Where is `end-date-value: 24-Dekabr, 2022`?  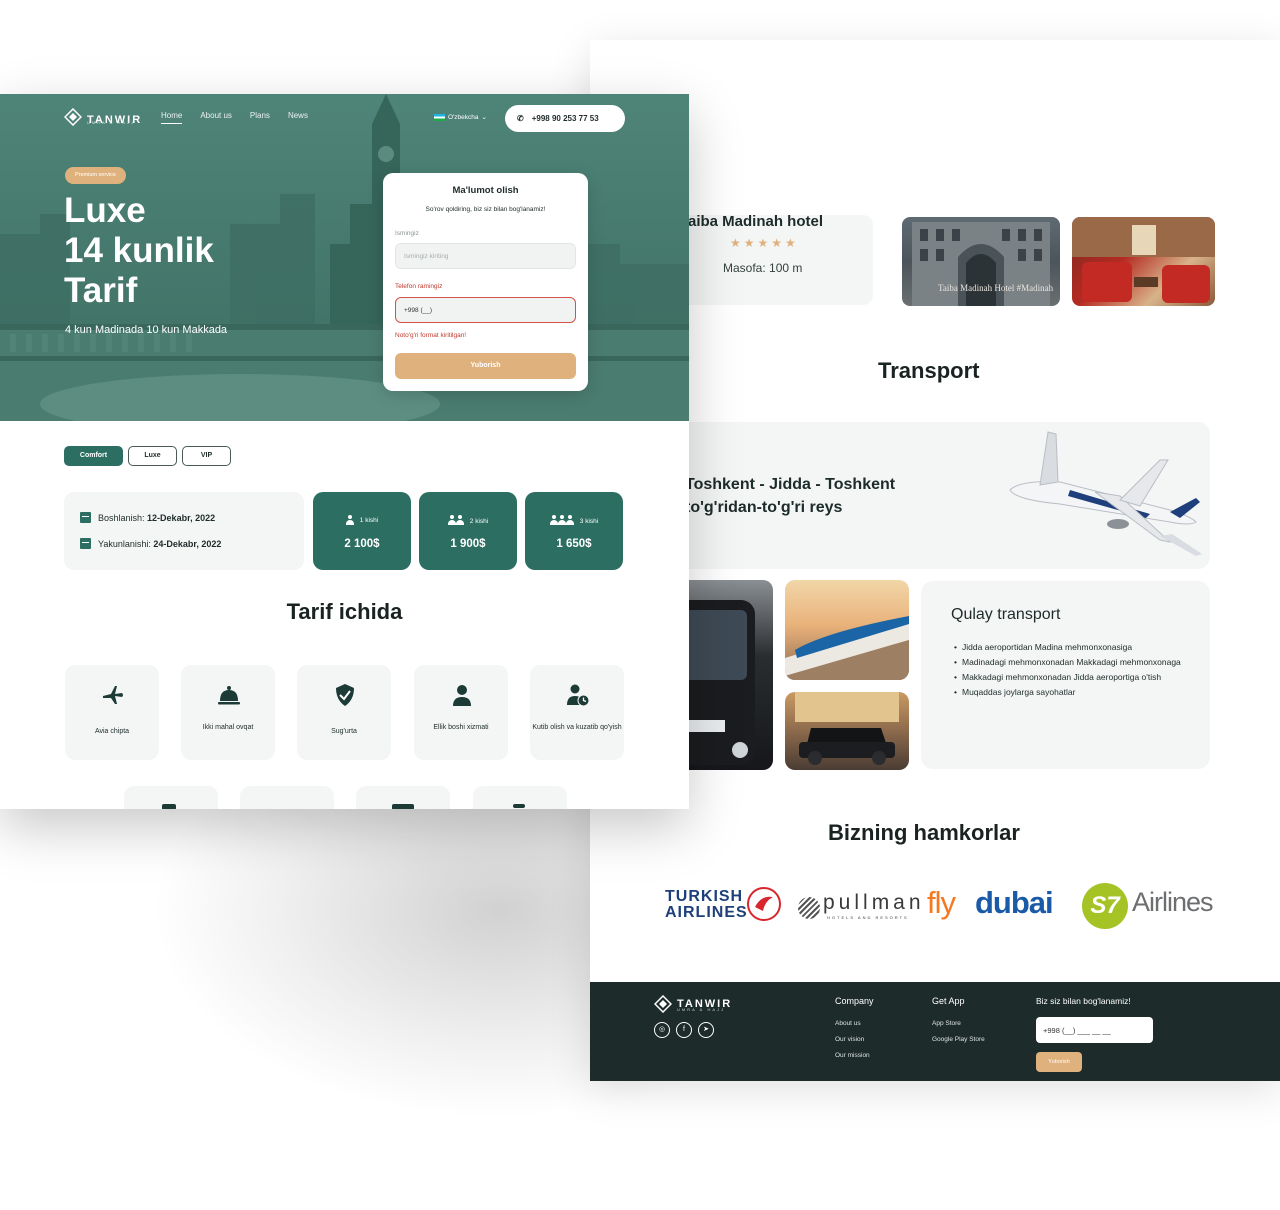 end-date-value: 24-Dekabr, 2022 is located at coordinates (187, 543).